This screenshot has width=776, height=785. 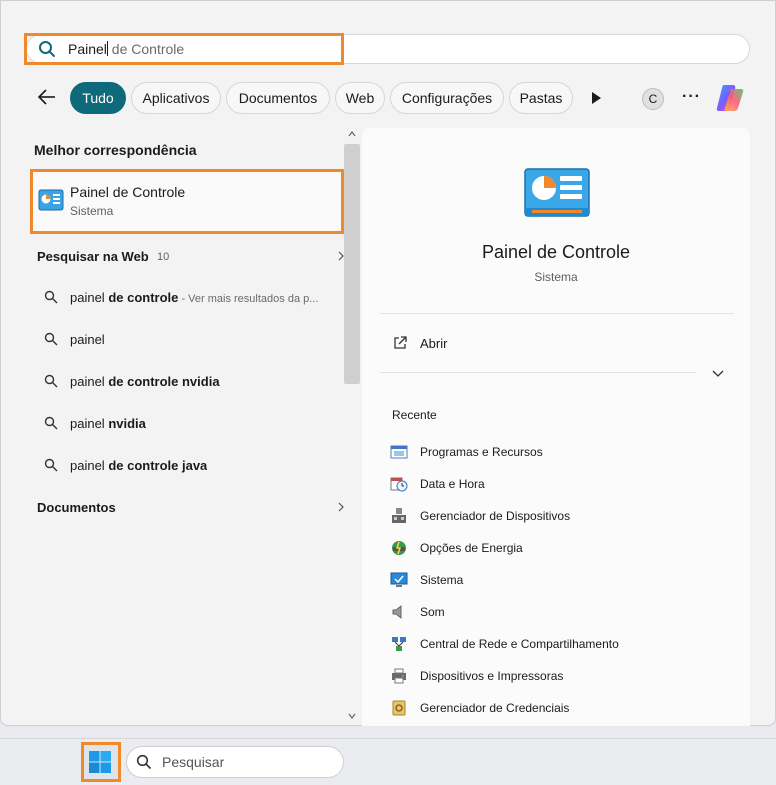 What do you see at coordinates (399, 548) in the screenshot?
I see `power-options-icon` at bounding box center [399, 548].